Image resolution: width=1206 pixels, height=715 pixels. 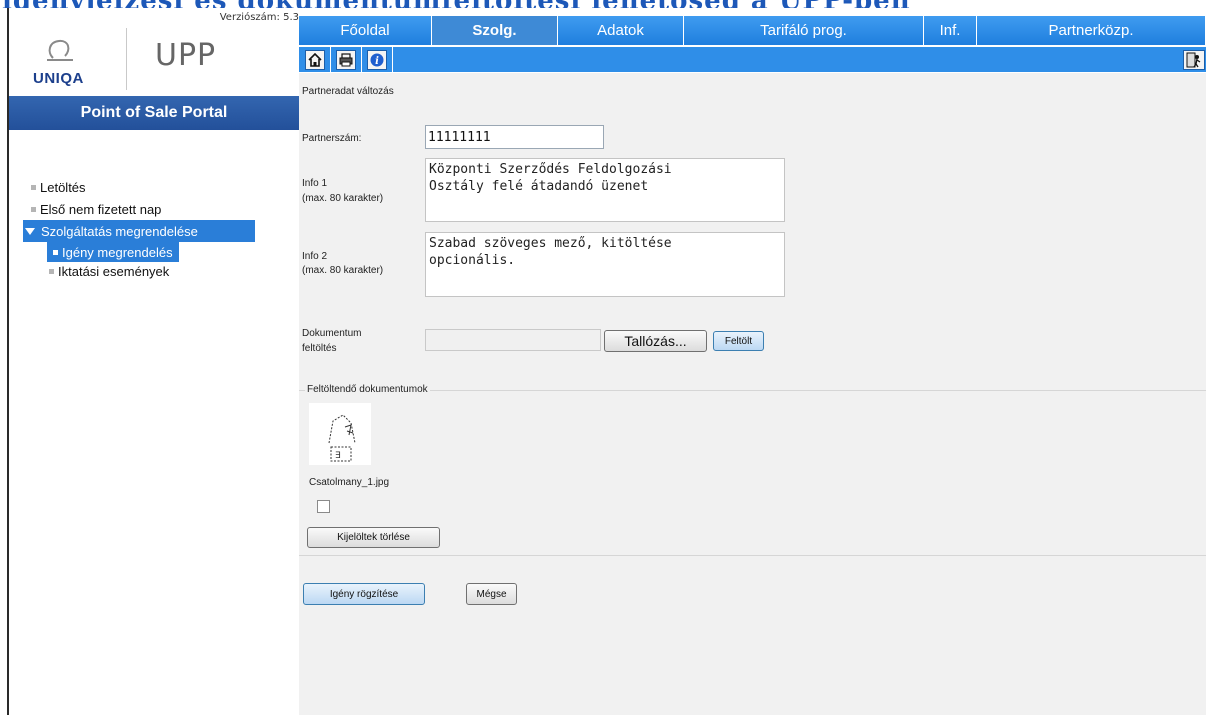 I want to click on home-button, so click(x=315, y=60).